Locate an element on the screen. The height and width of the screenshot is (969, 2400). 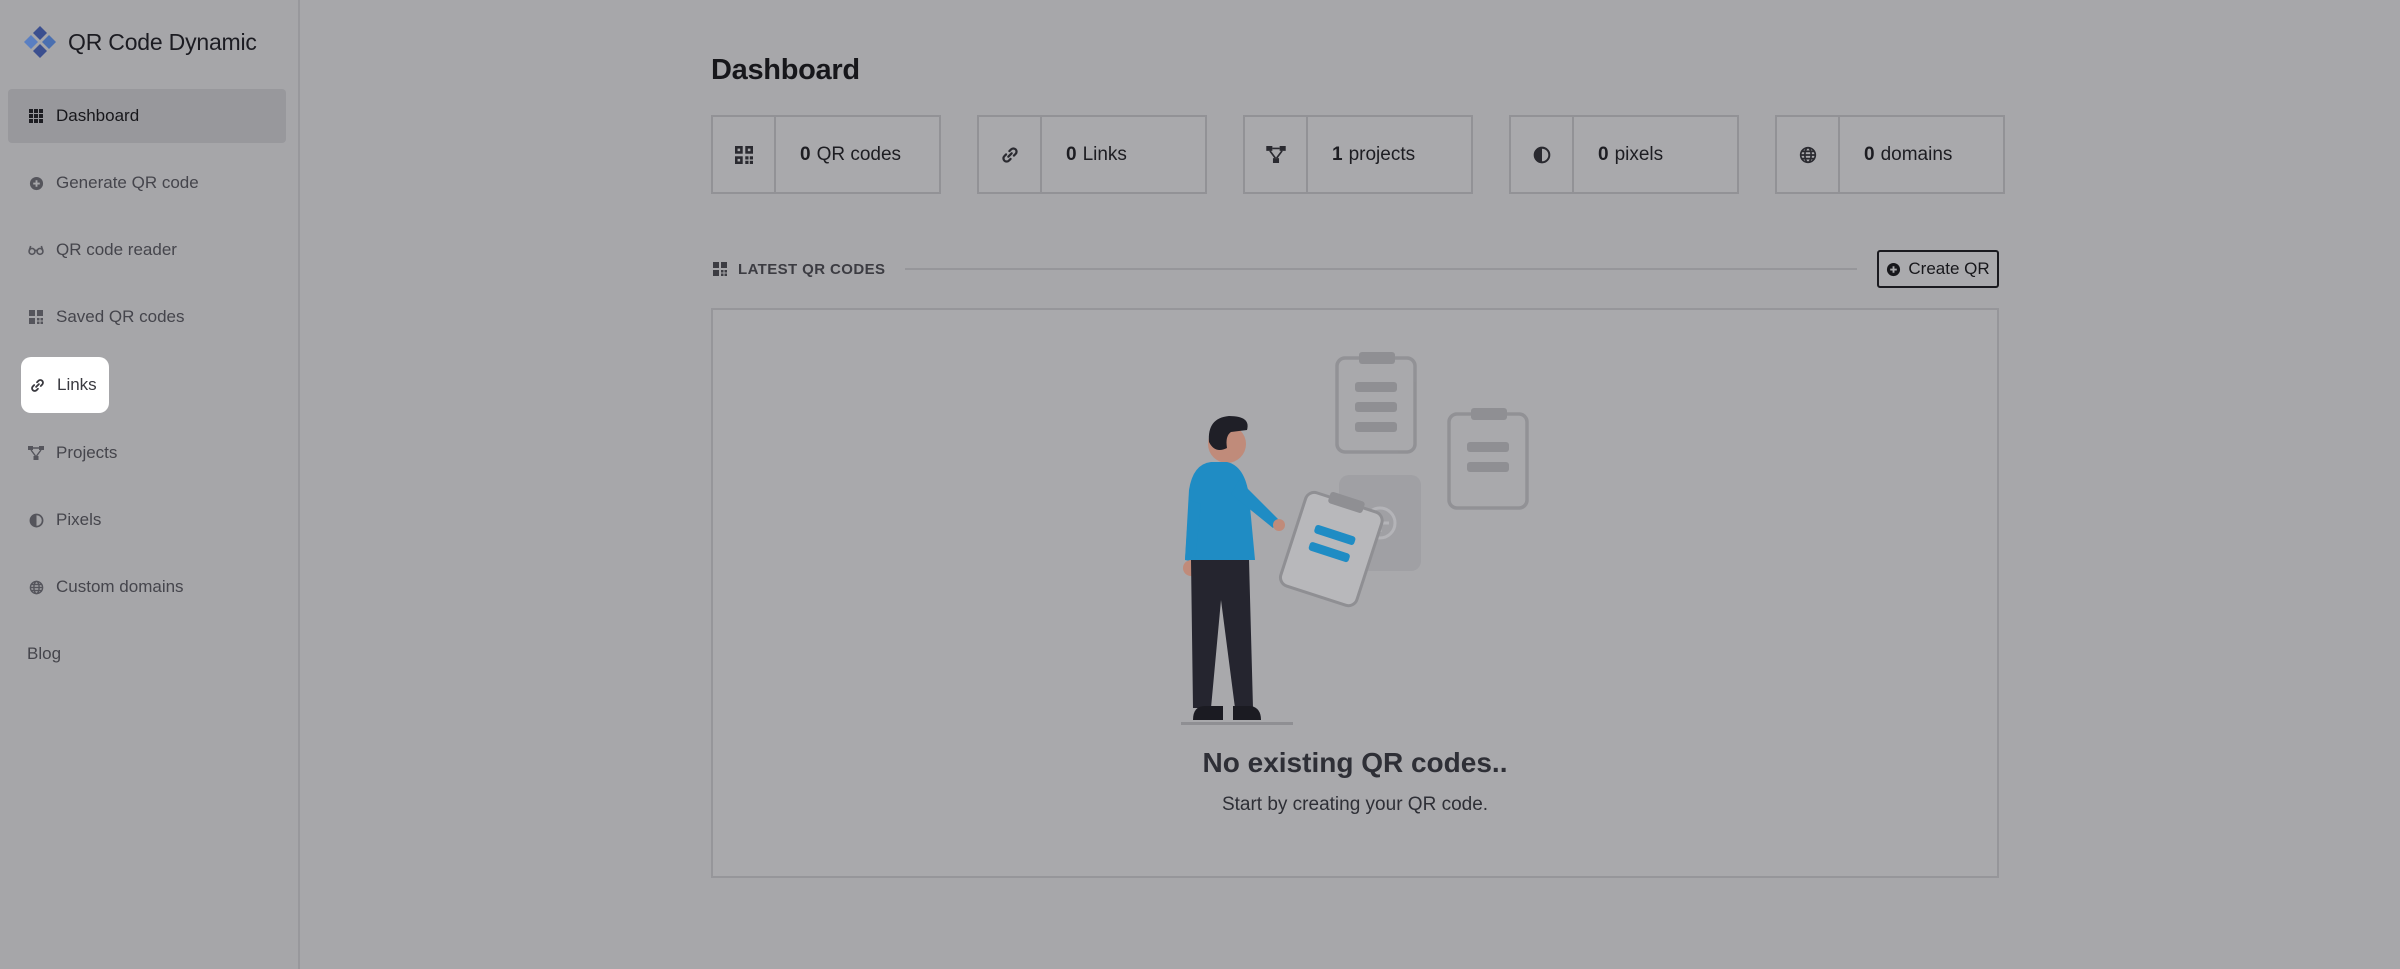
empty-state-subtitle: Start by creating your QR code. is located at coordinates (1355, 804).